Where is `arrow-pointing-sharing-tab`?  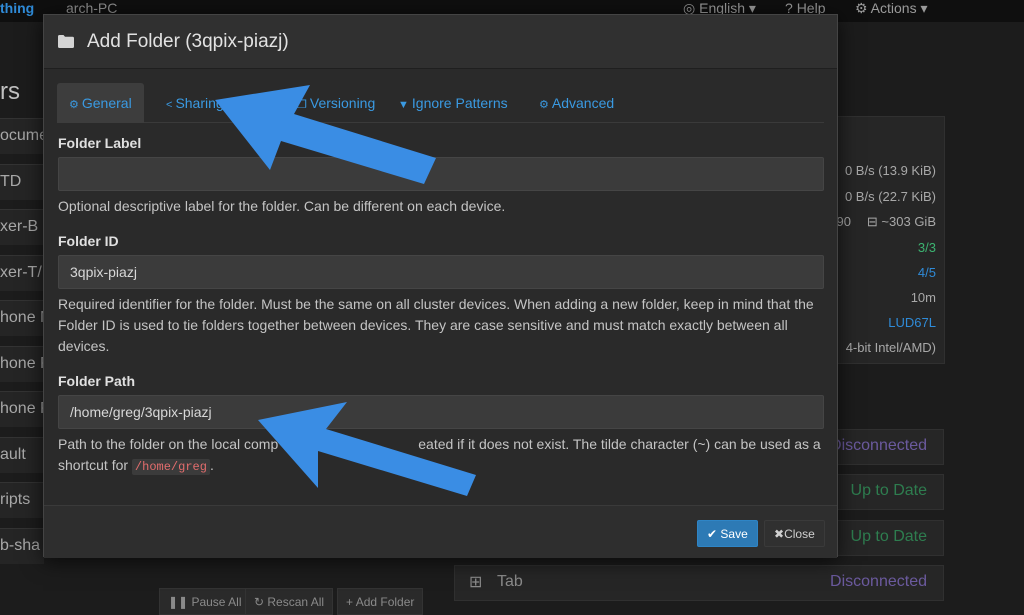
arrow-pointing-sharing-tab is located at coordinates (325, 134).